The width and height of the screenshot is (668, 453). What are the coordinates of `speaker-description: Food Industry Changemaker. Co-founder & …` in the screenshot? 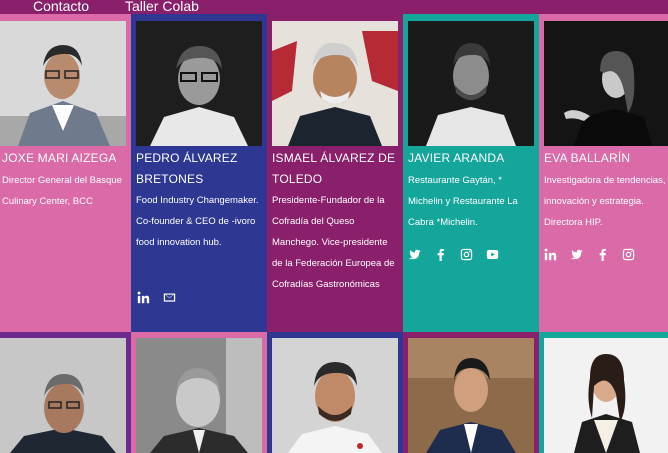 It's located at (197, 221).